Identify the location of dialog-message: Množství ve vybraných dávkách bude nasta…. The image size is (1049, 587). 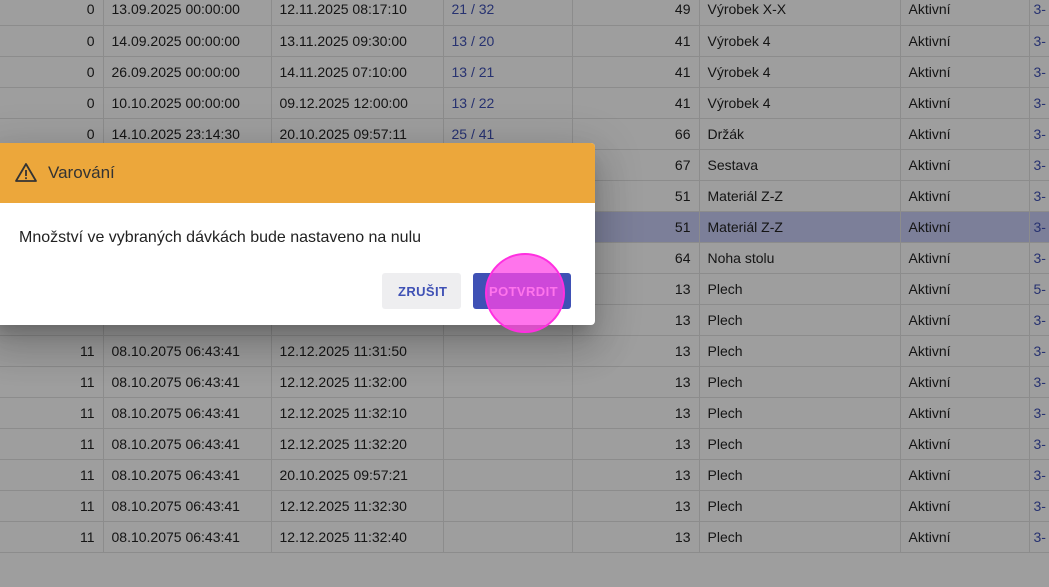
(220, 237).